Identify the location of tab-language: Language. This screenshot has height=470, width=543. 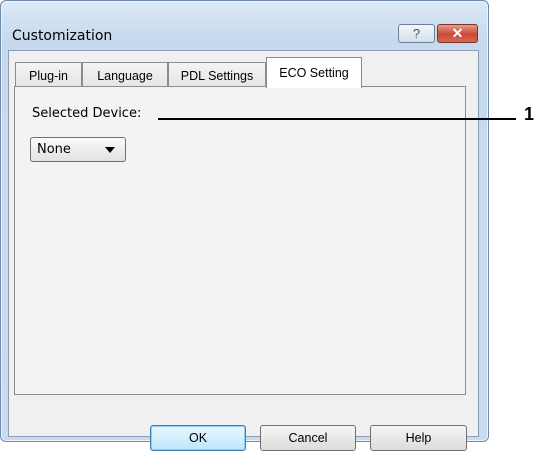
(125, 75).